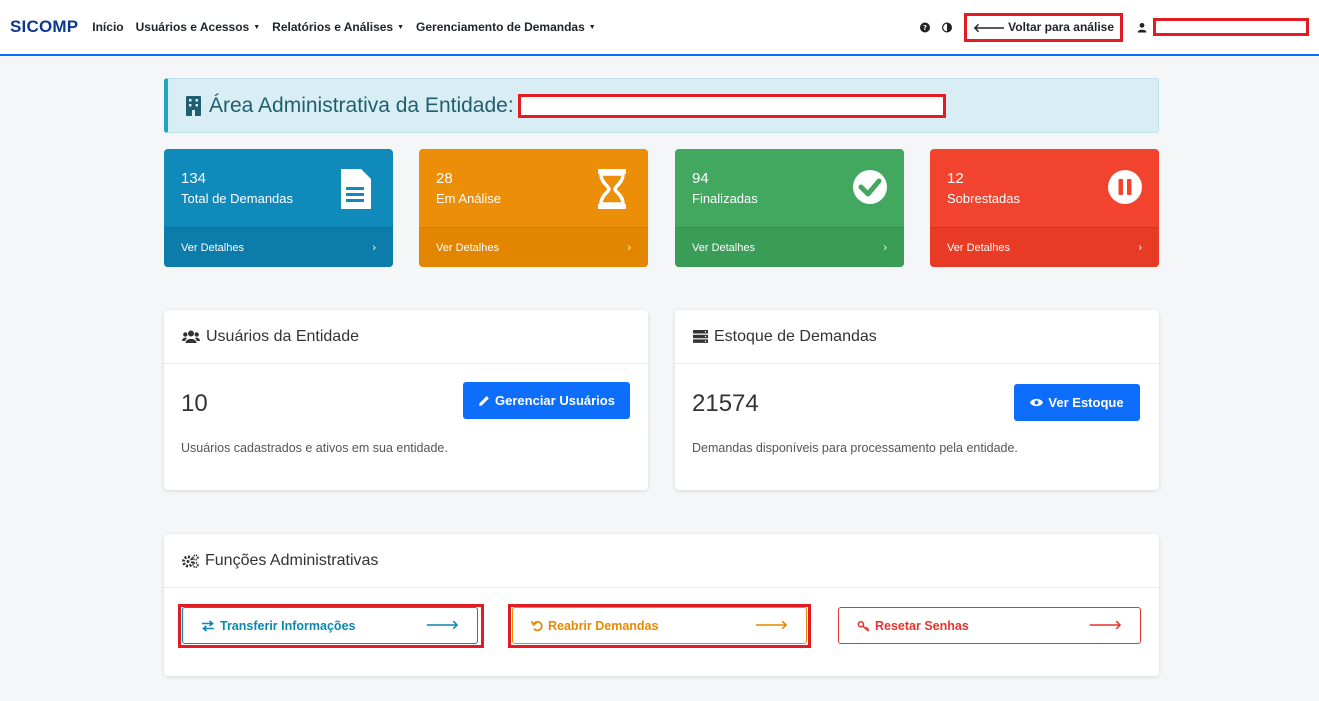  I want to click on user-name-redacted, so click(1231, 27).